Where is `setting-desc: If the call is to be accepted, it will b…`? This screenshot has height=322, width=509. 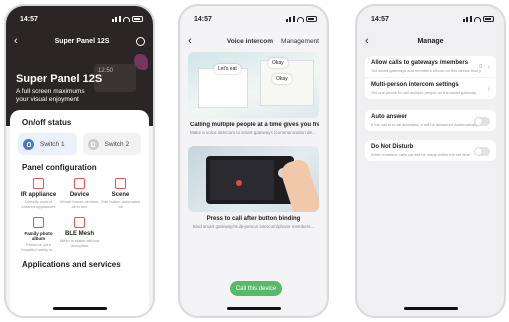 setting-desc: If the call is to be accepted, it will b… is located at coordinates (424, 124).